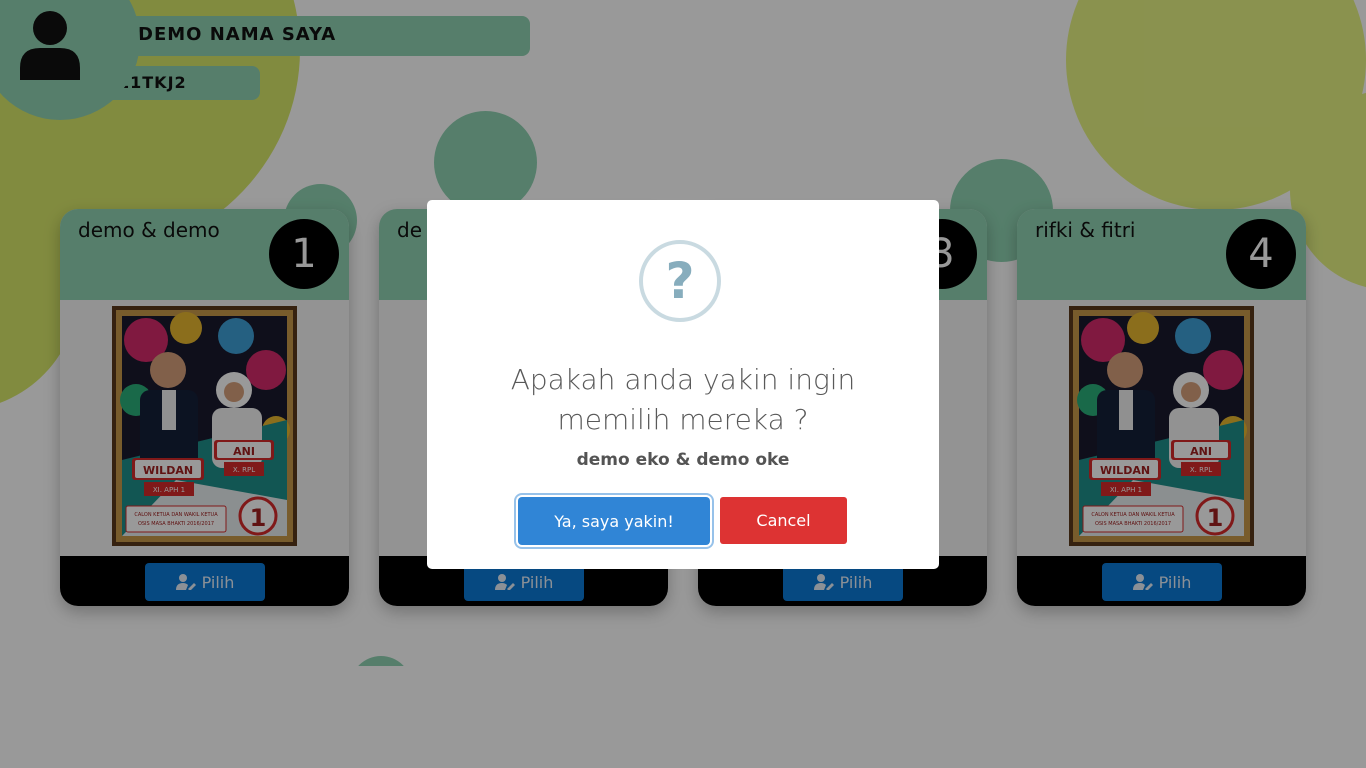 Image resolution: width=1366 pixels, height=768 pixels. I want to click on dialog-title: Apakah anda yakin ingin memilih mereka ?, so click(683, 399).